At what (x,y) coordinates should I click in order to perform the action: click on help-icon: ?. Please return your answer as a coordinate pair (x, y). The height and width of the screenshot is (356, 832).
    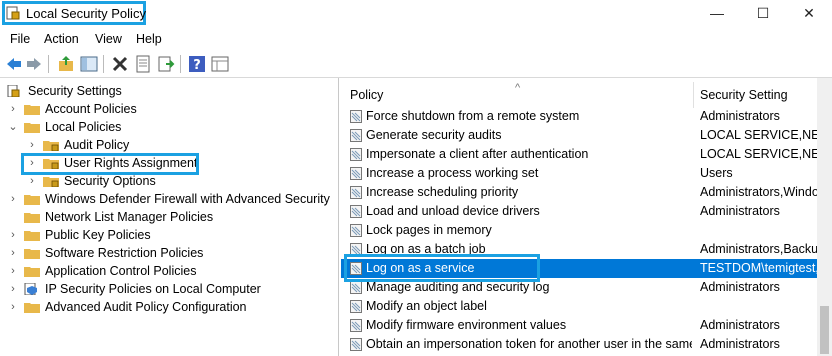
    Looking at the image, I should click on (197, 64).